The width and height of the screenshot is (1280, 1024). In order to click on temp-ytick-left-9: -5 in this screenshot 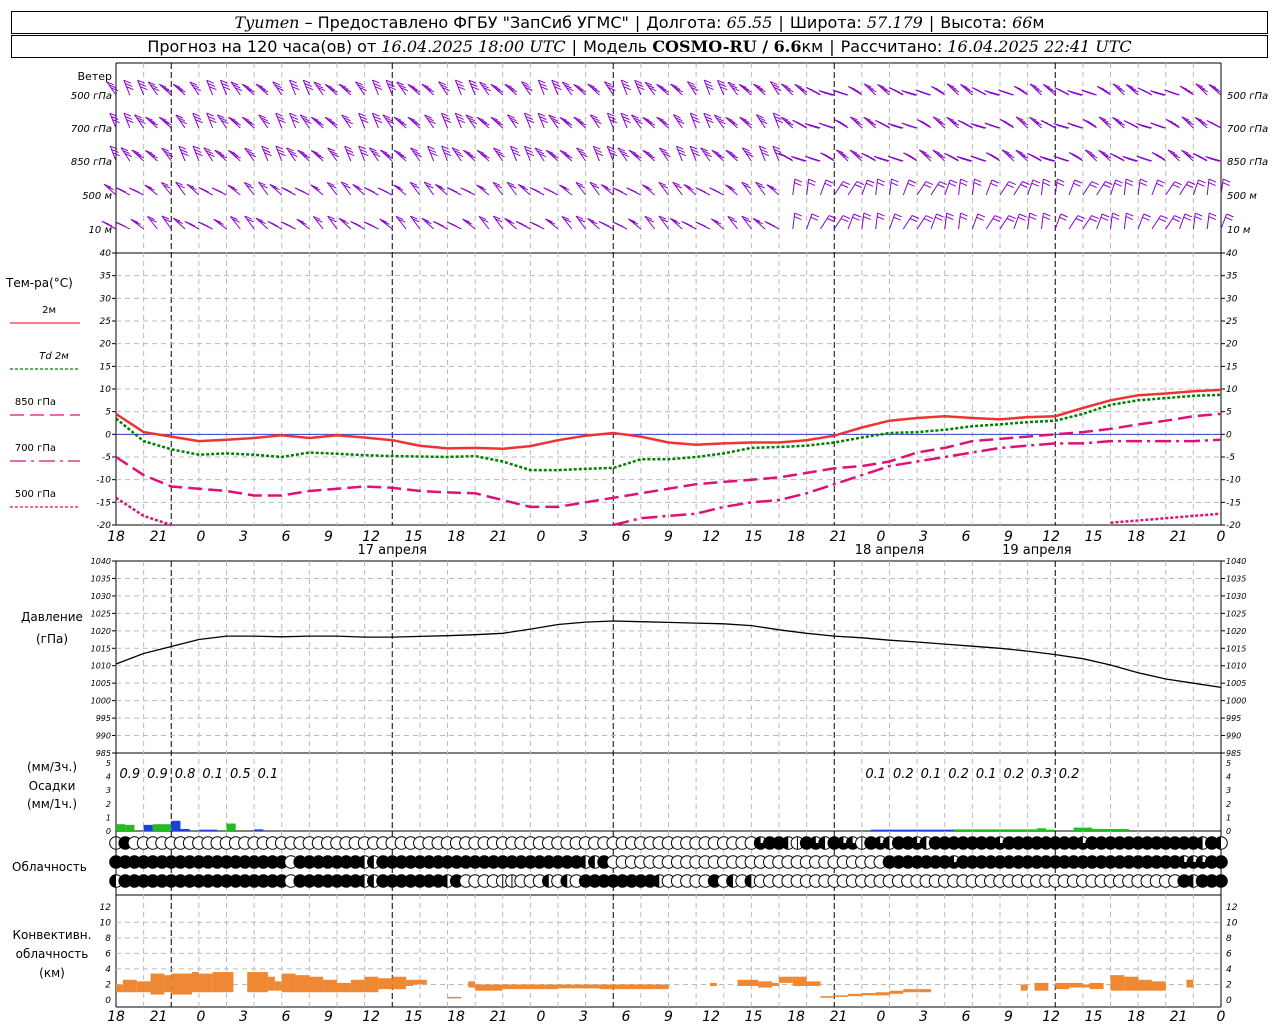, I will do `click(106, 458)`.